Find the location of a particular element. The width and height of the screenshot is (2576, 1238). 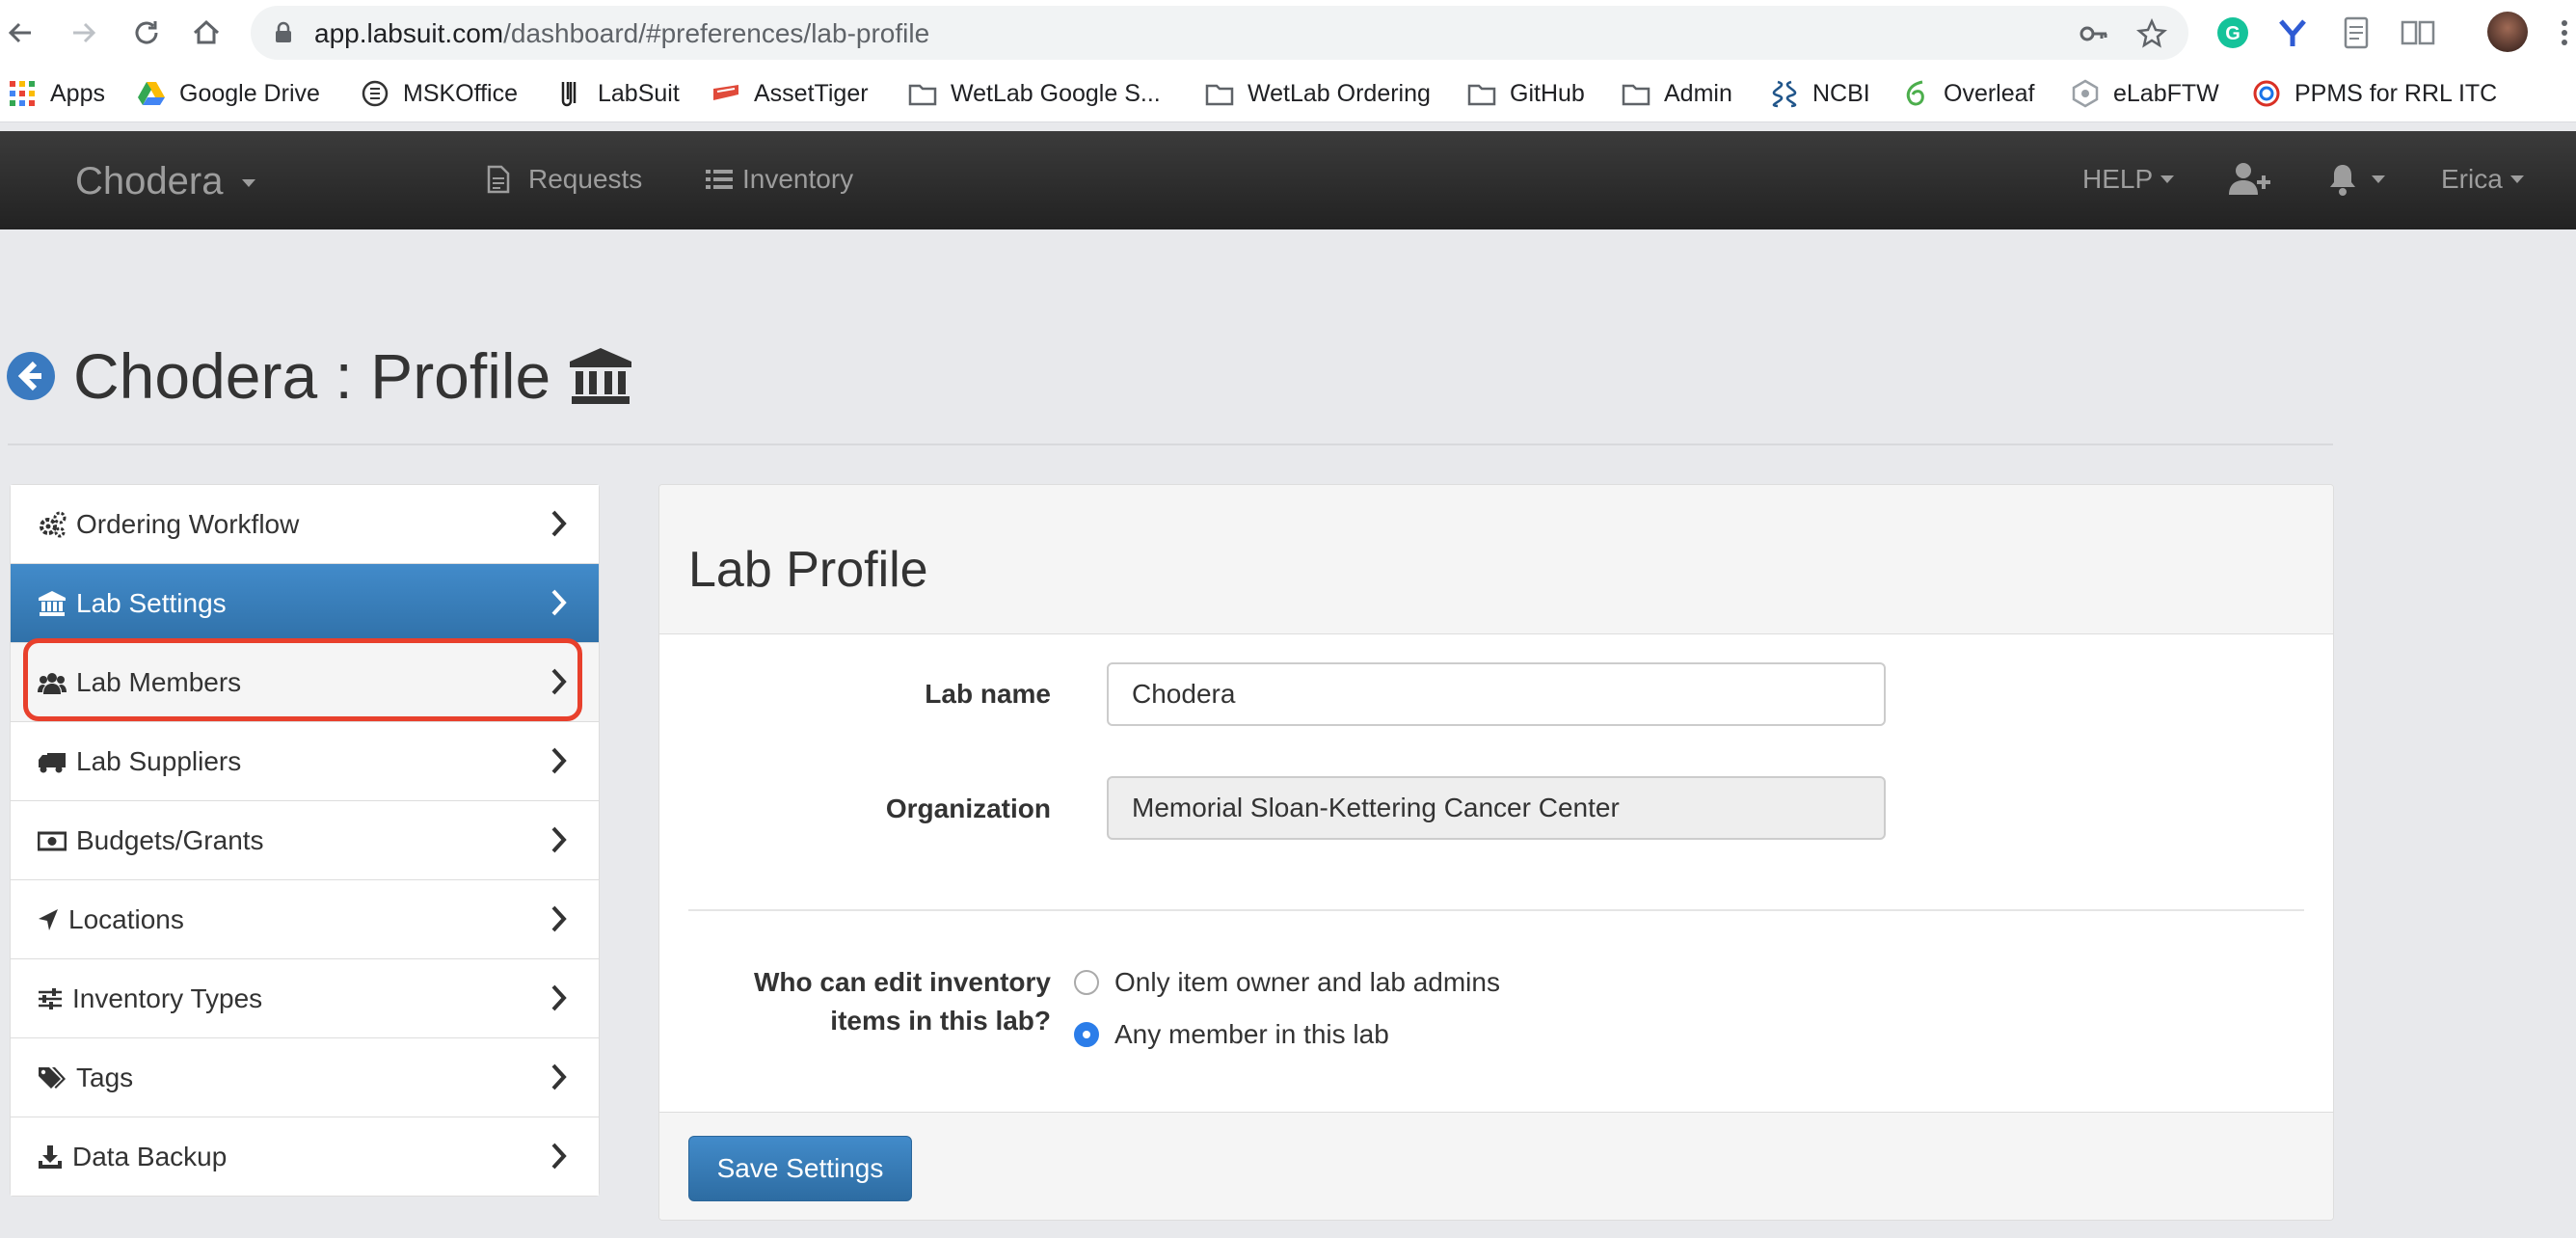

overleaf-icon is located at coordinates (1915, 93).